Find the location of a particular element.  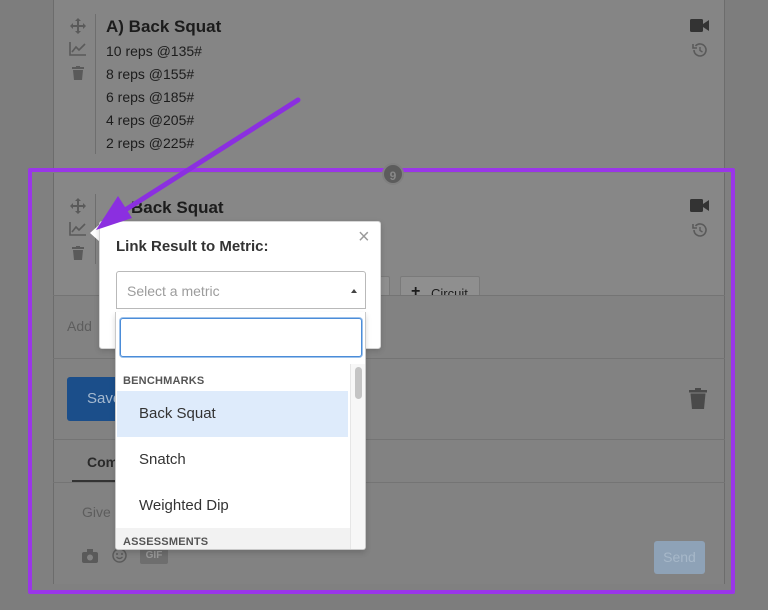

annotation-arrow is located at coordinates (198, 163).